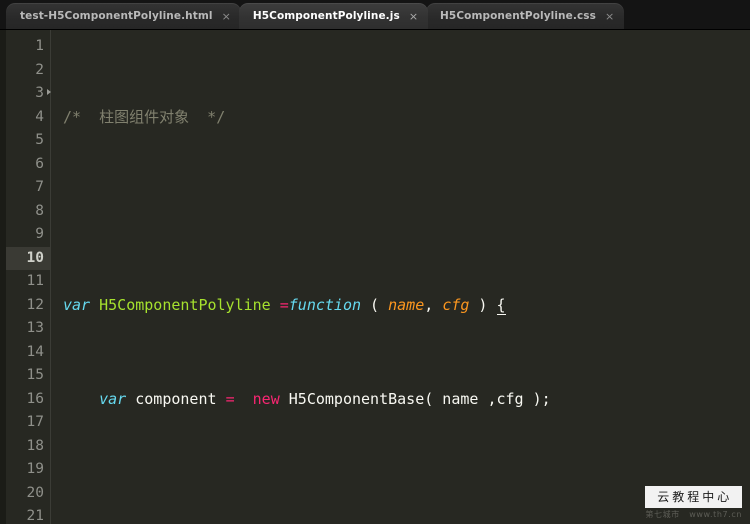  Describe the element at coordinates (326, 16) in the screenshot. I see `tab-label: H5ComponentPolyline.js` at that location.